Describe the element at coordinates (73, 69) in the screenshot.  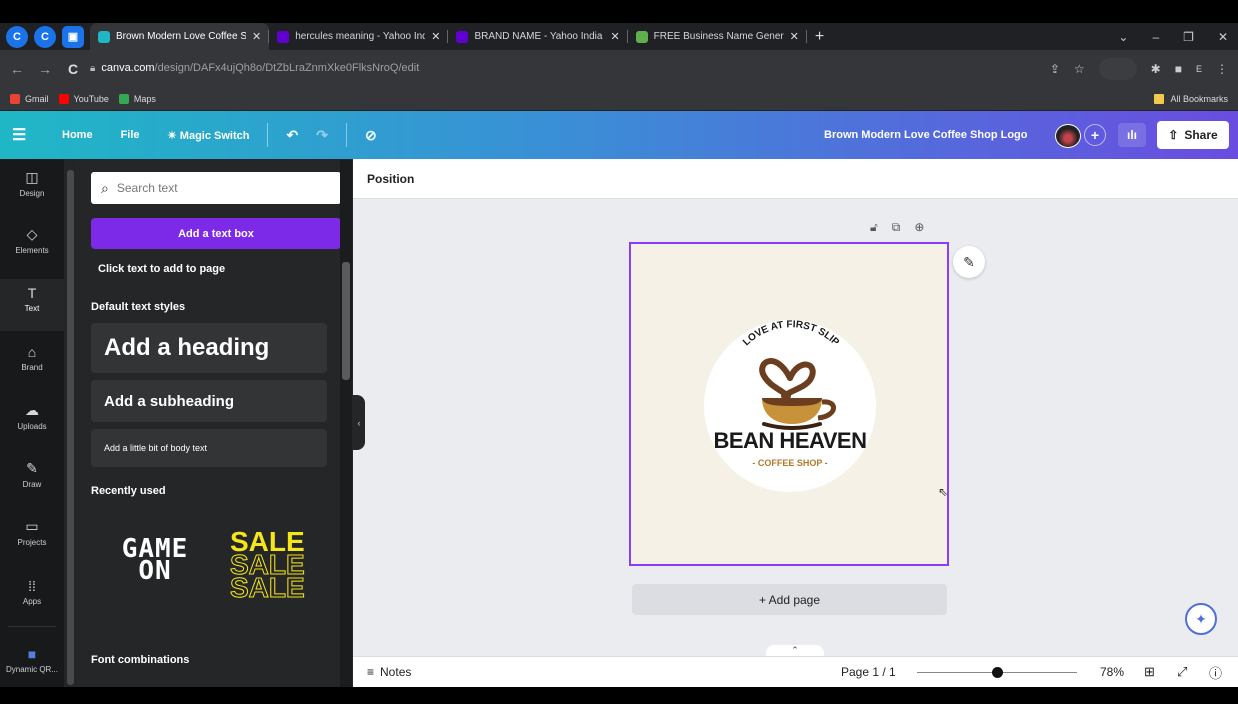
I see `reload-icon: C` at that location.